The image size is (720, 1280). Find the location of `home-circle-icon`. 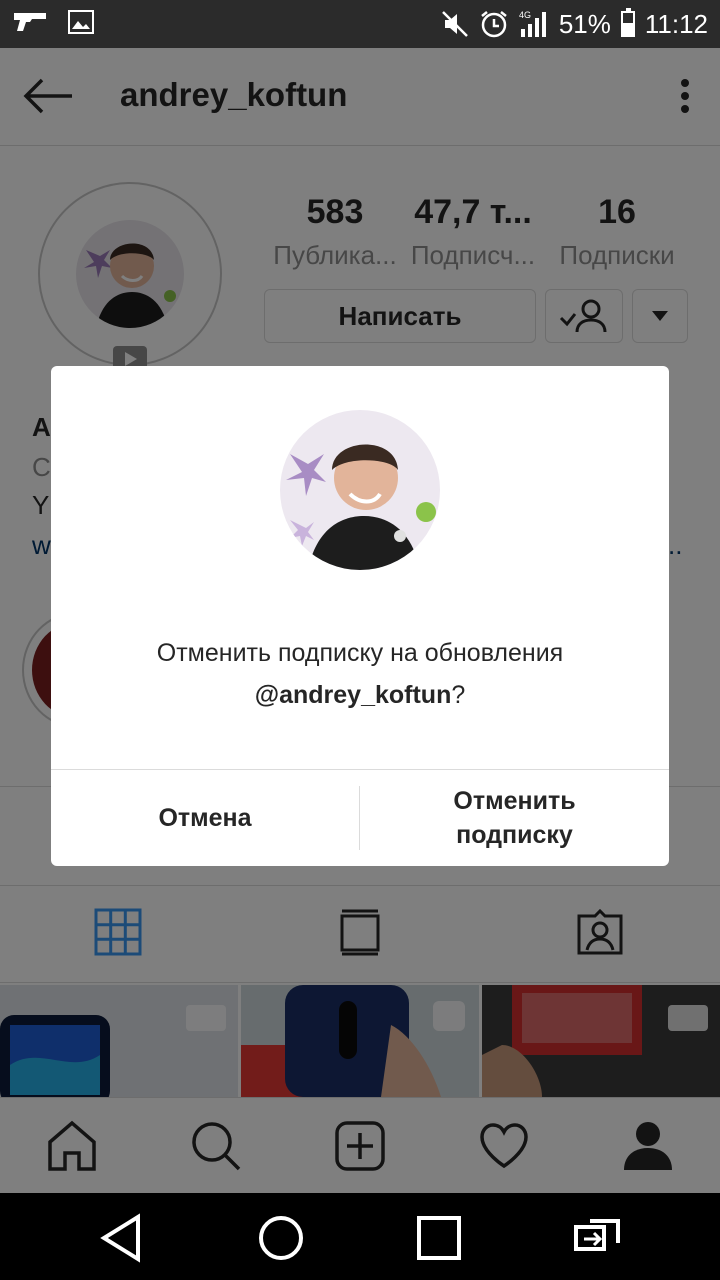

home-circle-icon is located at coordinates (281, 1238).